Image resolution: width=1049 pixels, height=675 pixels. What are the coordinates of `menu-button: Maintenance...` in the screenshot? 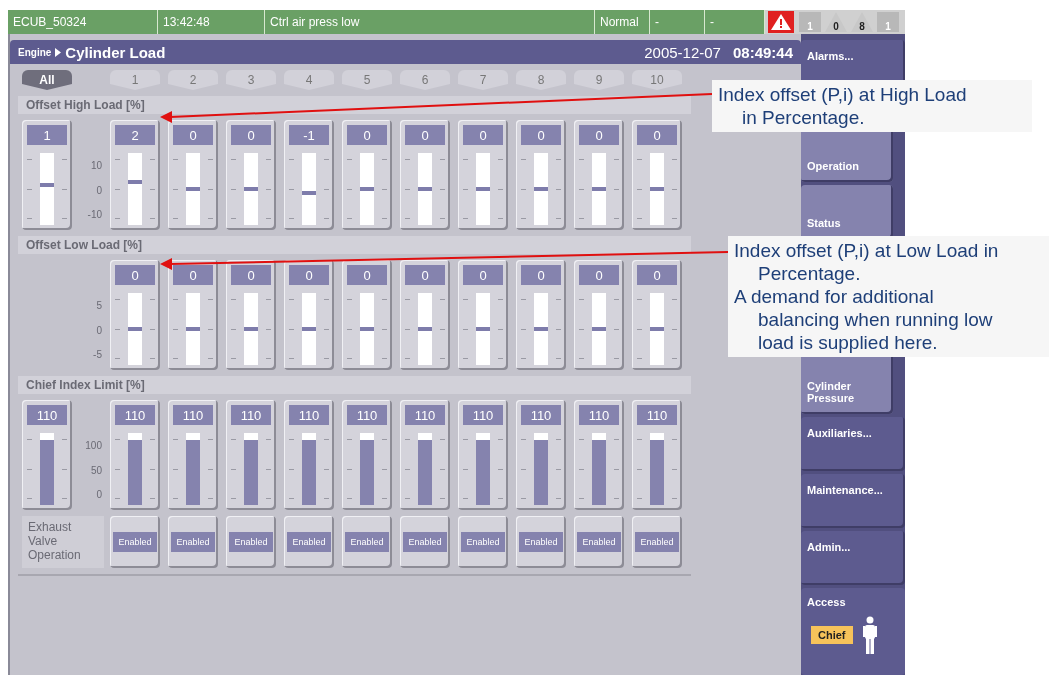 It's located at (853, 501).